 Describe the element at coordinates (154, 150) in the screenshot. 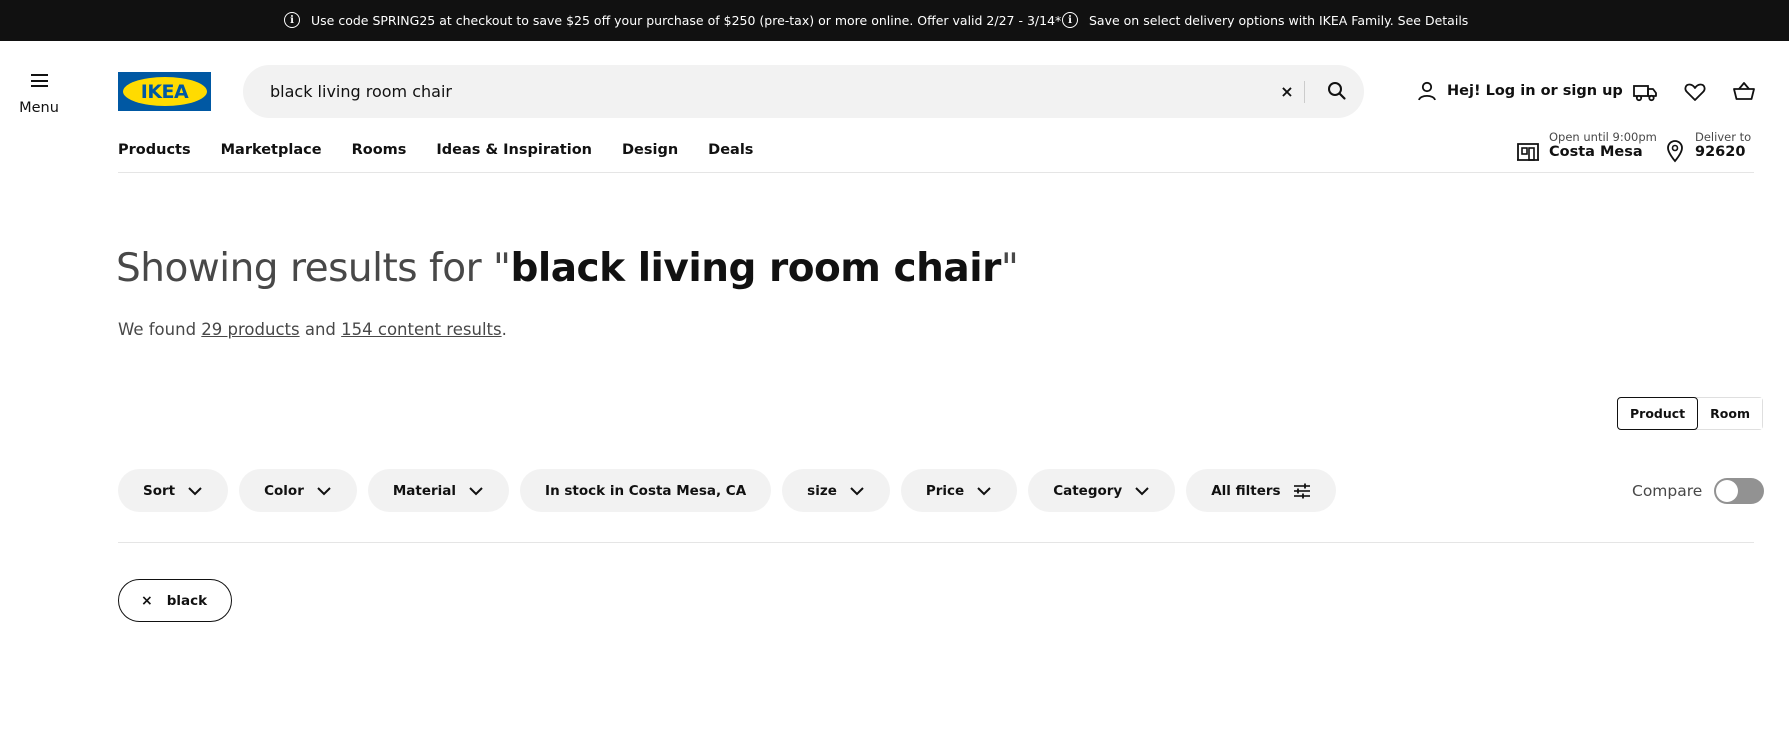

I see `nav-item-products: Products` at that location.